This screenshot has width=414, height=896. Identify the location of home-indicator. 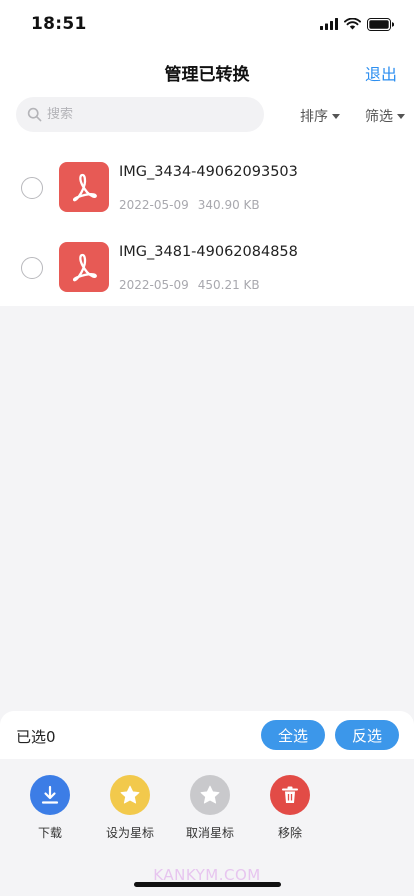
(207, 884).